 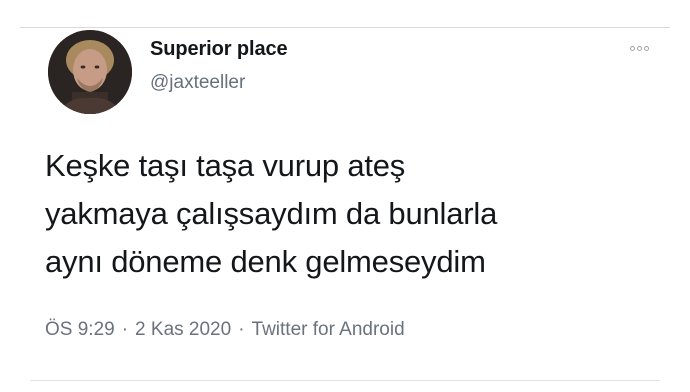 What do you see at coordinates (225, 165) in the screenshot?
I see `tweet-text-line: Keşke taşı taşa vurup ateş` at bounding box center [225, 165].